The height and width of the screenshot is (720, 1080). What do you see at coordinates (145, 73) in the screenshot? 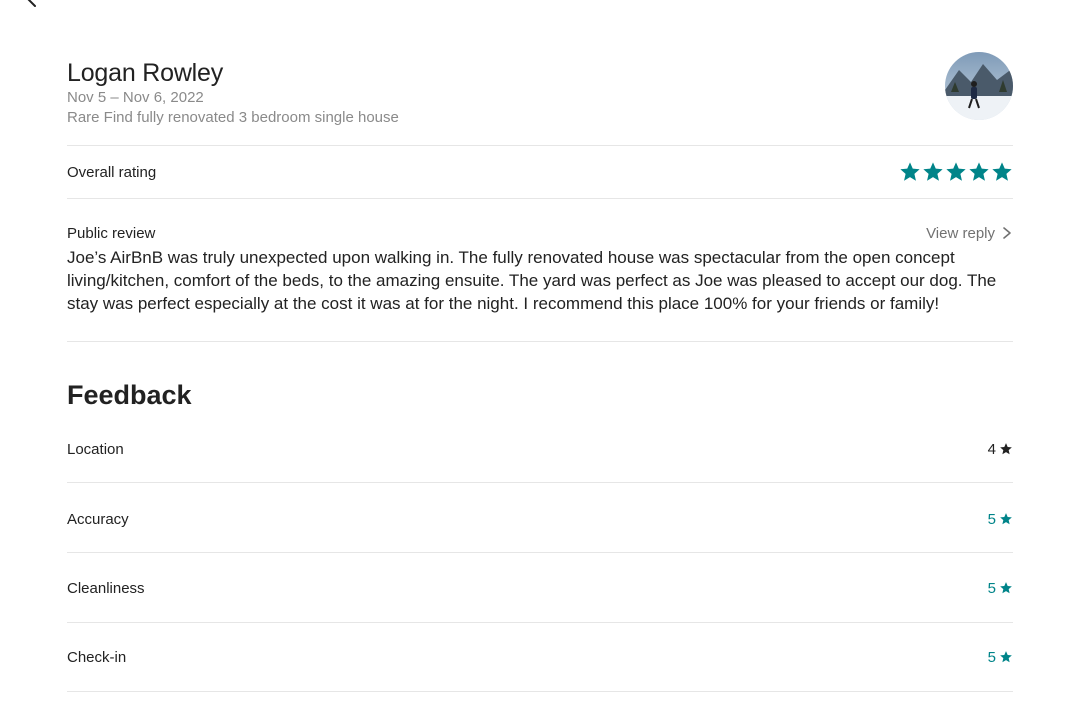
I see `reviewer-name: Logan Rowley` at bounding box center [145, 73].